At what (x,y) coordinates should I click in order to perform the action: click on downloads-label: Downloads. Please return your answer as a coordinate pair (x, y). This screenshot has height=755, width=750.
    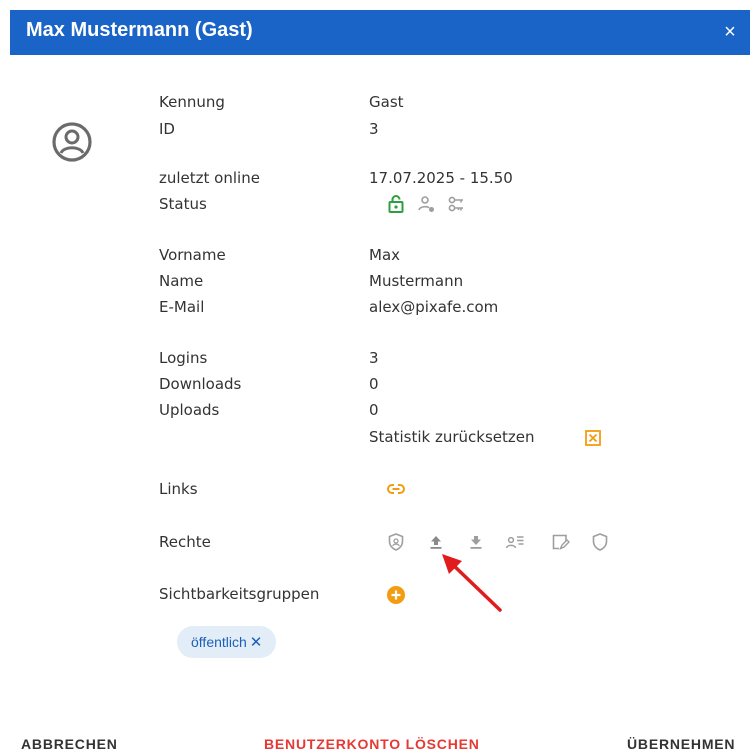
    Looking at the image, I should click on (200, 384).